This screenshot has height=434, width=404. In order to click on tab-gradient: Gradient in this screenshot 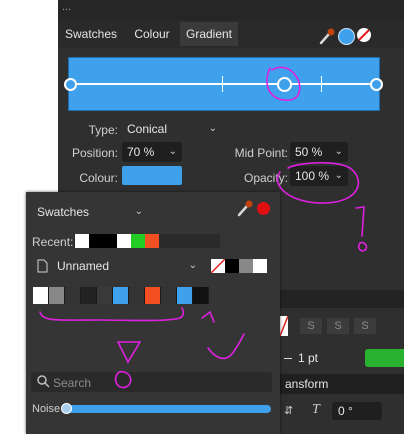, I will do `click(209, 34)`.